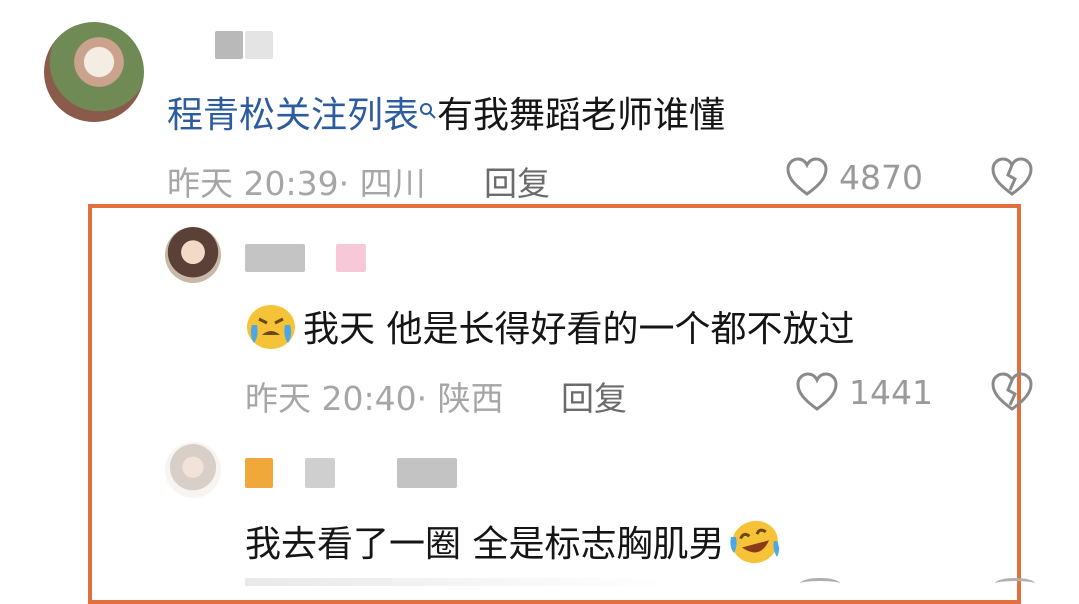  I want to click on like-count: 4870, so click(881, 177).